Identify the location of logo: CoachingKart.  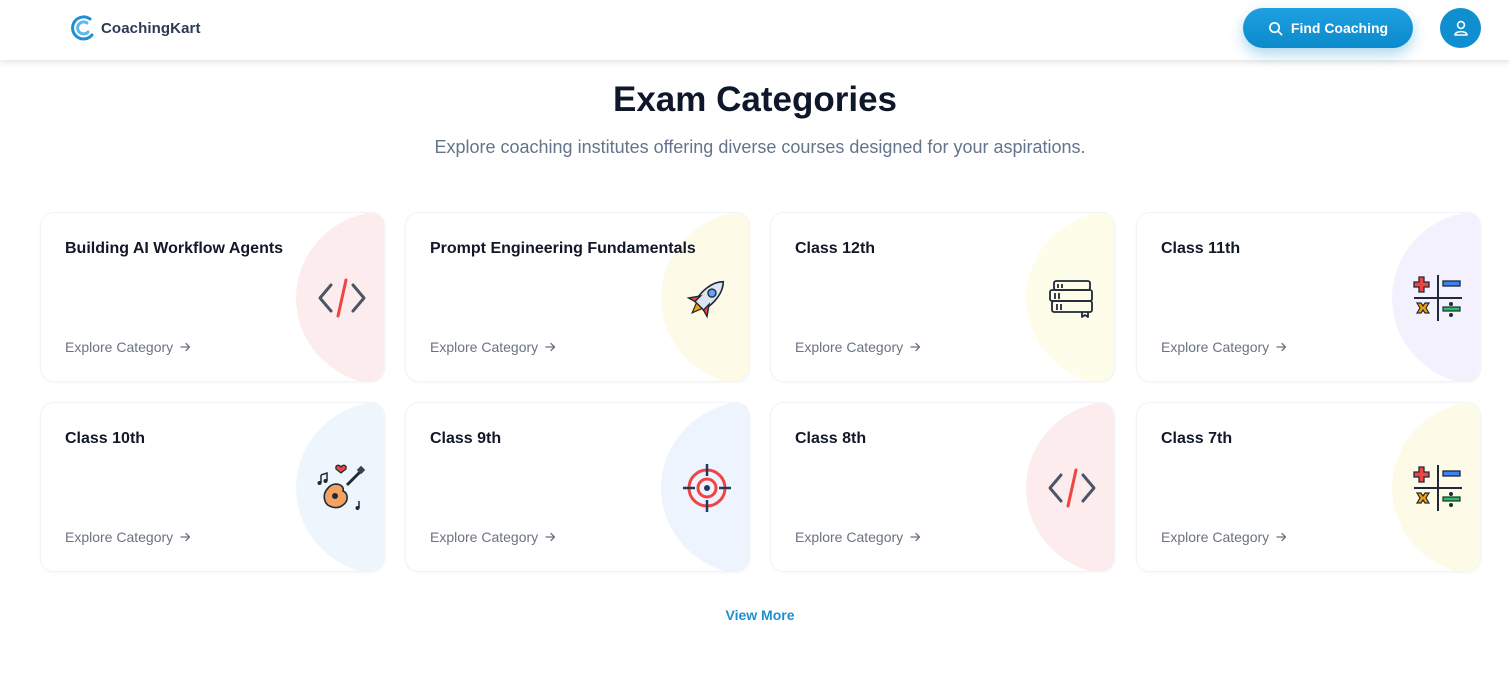
(134, 28).